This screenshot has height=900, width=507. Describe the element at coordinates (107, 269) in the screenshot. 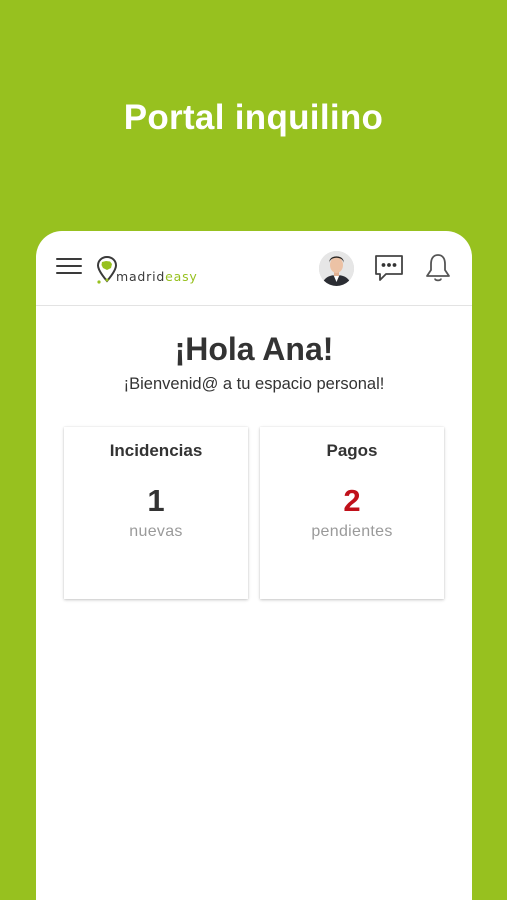

I see `logo-pin-icon` at that location.